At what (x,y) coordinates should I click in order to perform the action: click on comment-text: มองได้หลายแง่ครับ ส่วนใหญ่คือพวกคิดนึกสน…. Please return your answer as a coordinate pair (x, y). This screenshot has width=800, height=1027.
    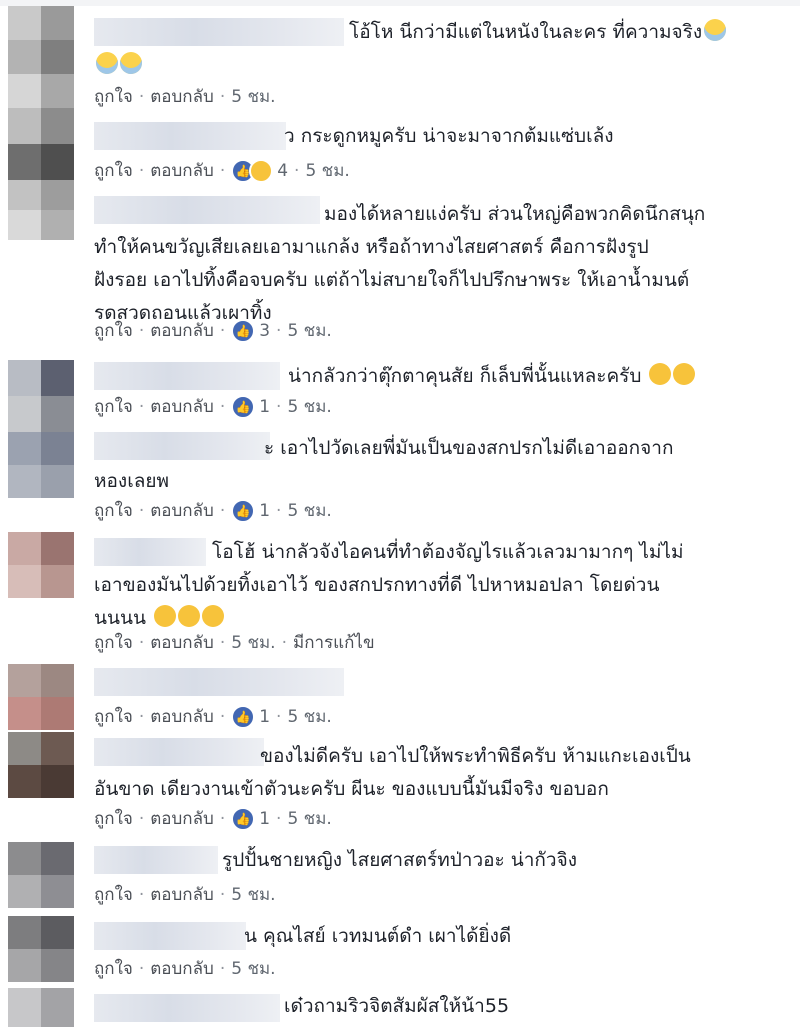
    Looking at the image, I should click on (400, 263).